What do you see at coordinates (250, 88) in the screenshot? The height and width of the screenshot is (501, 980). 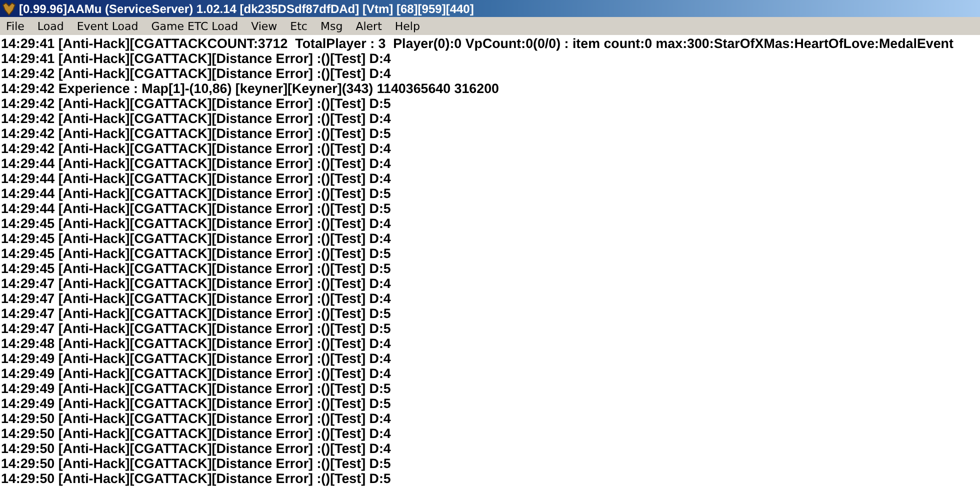 I see `log-line: 14:29:42 Experience : Map[1]-(10,86) [keyner][Keyner](343) 1140365640 316200` at bounding box center [250, 88].